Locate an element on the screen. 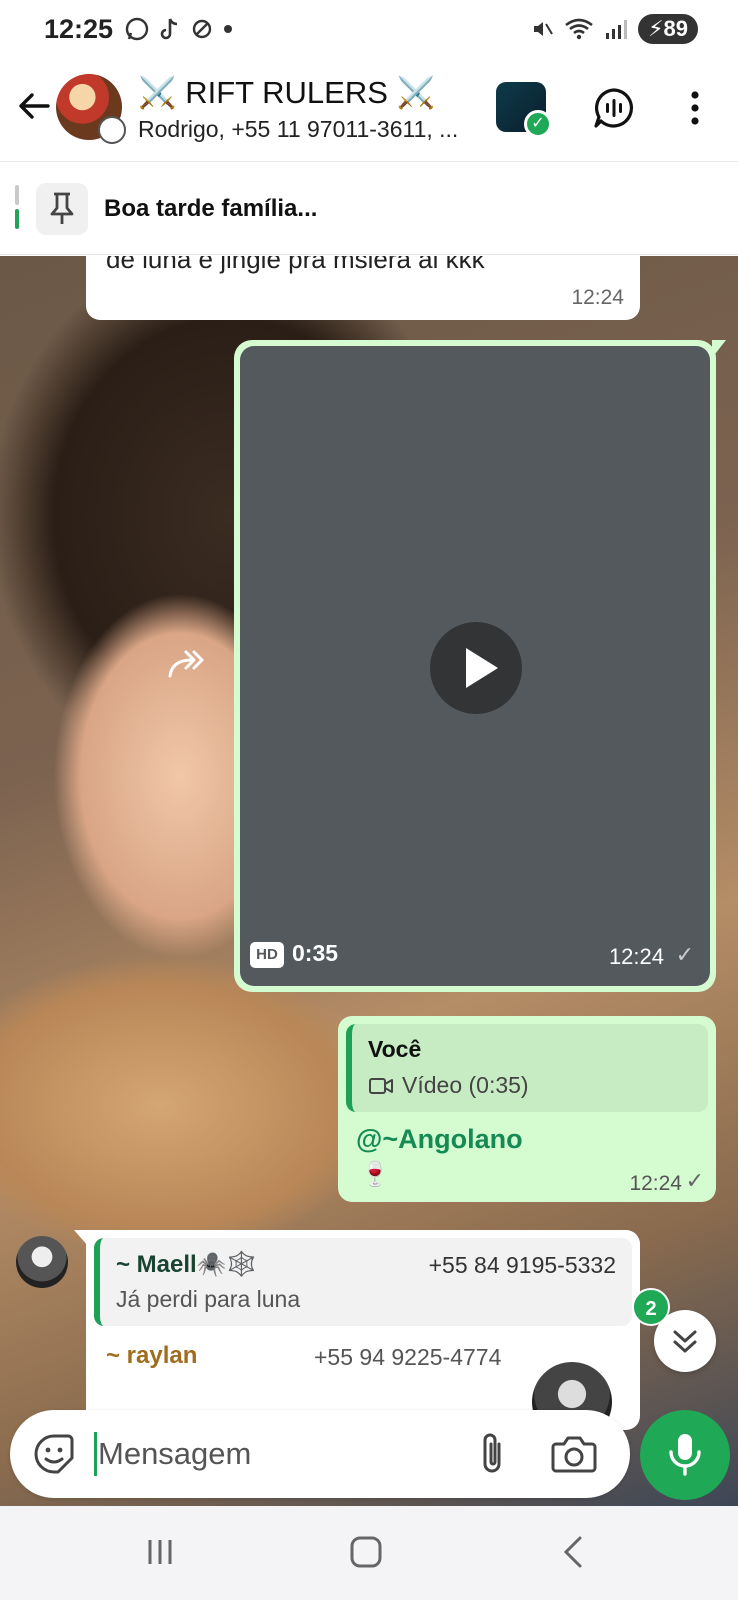 This screenshot has width=738, height=1600. system-nav-bar is located at coordinates (369, 1553).